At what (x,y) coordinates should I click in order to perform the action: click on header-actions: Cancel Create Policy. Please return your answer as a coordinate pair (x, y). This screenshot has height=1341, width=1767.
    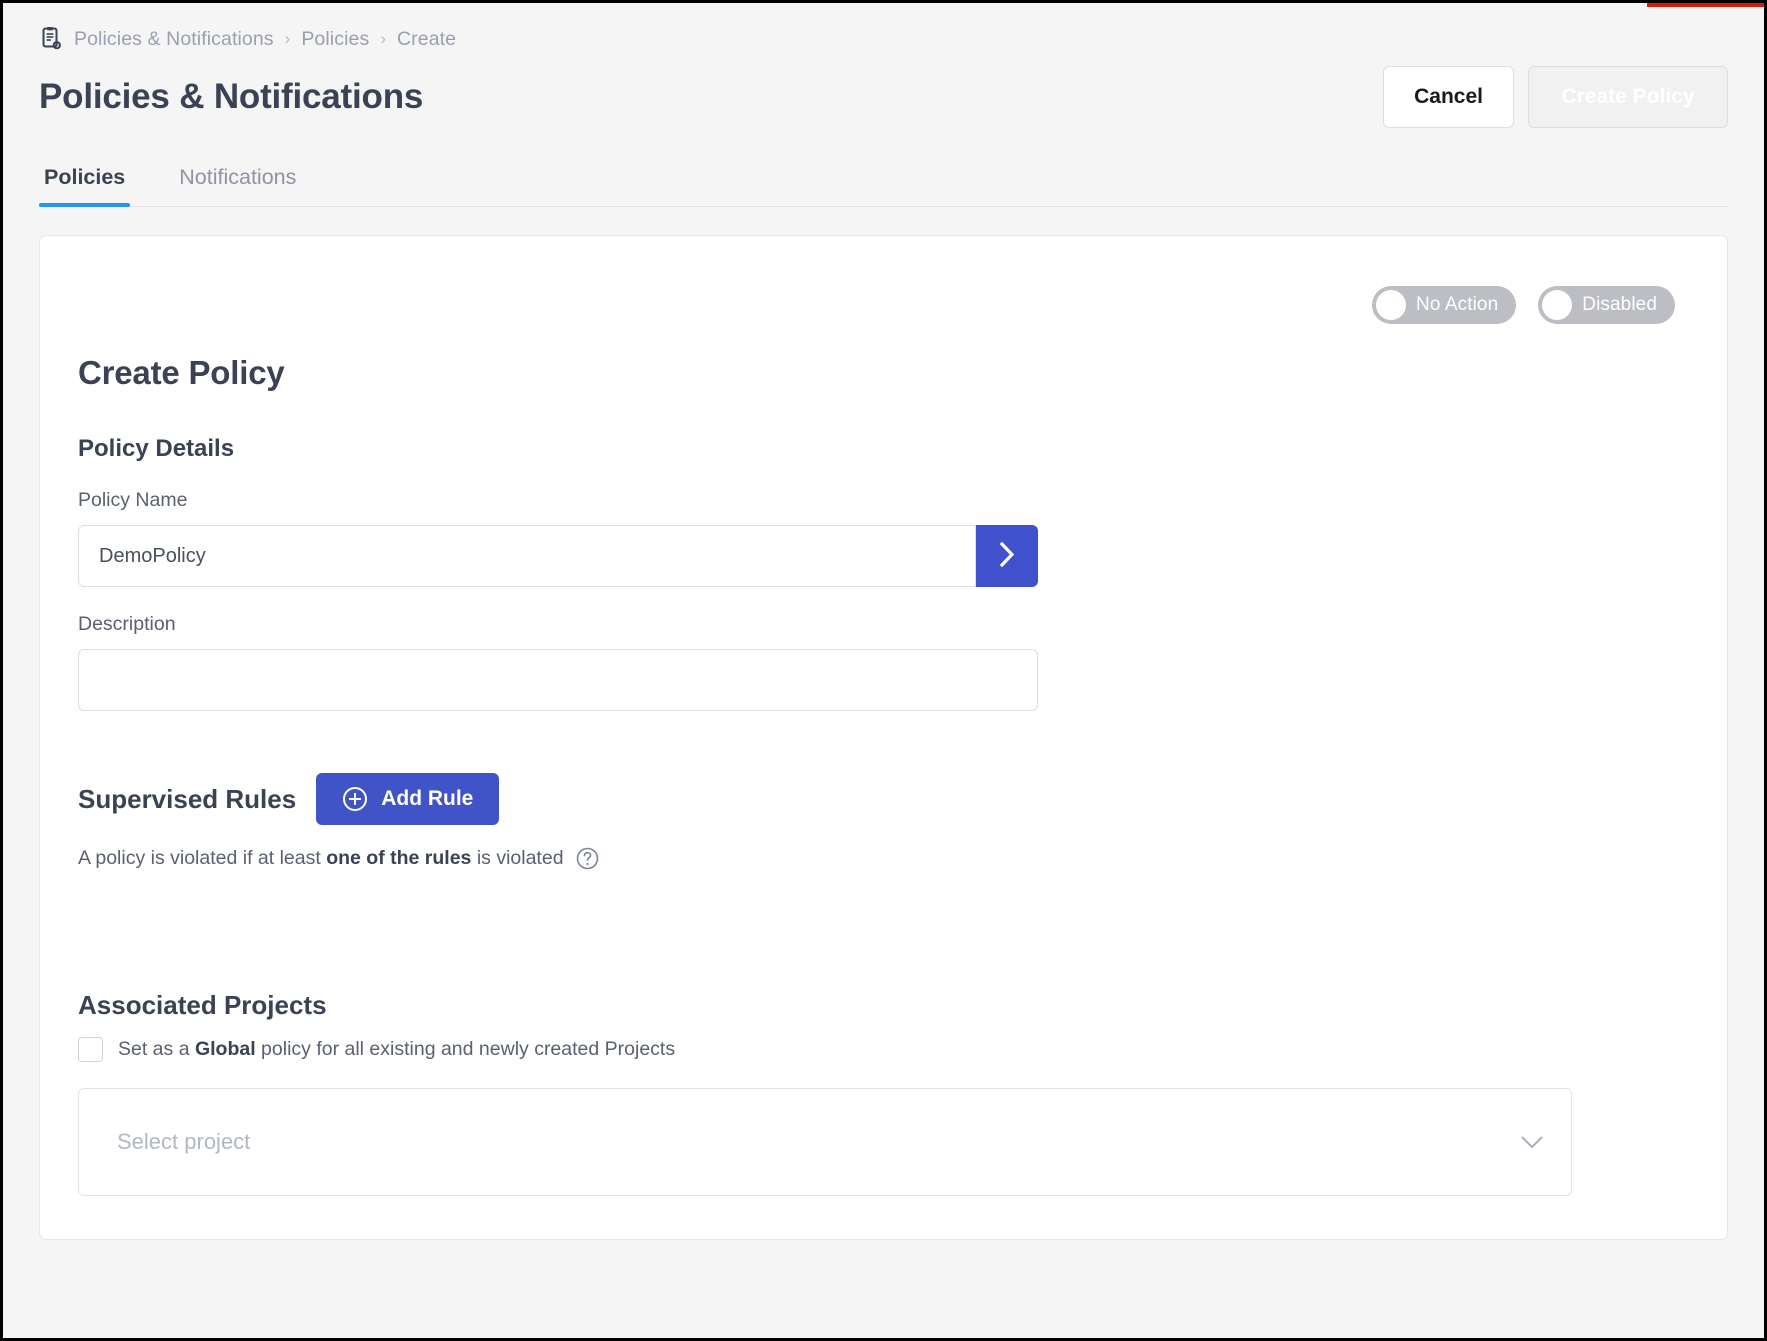
    Looking at the image, I should click on (1555, 97).